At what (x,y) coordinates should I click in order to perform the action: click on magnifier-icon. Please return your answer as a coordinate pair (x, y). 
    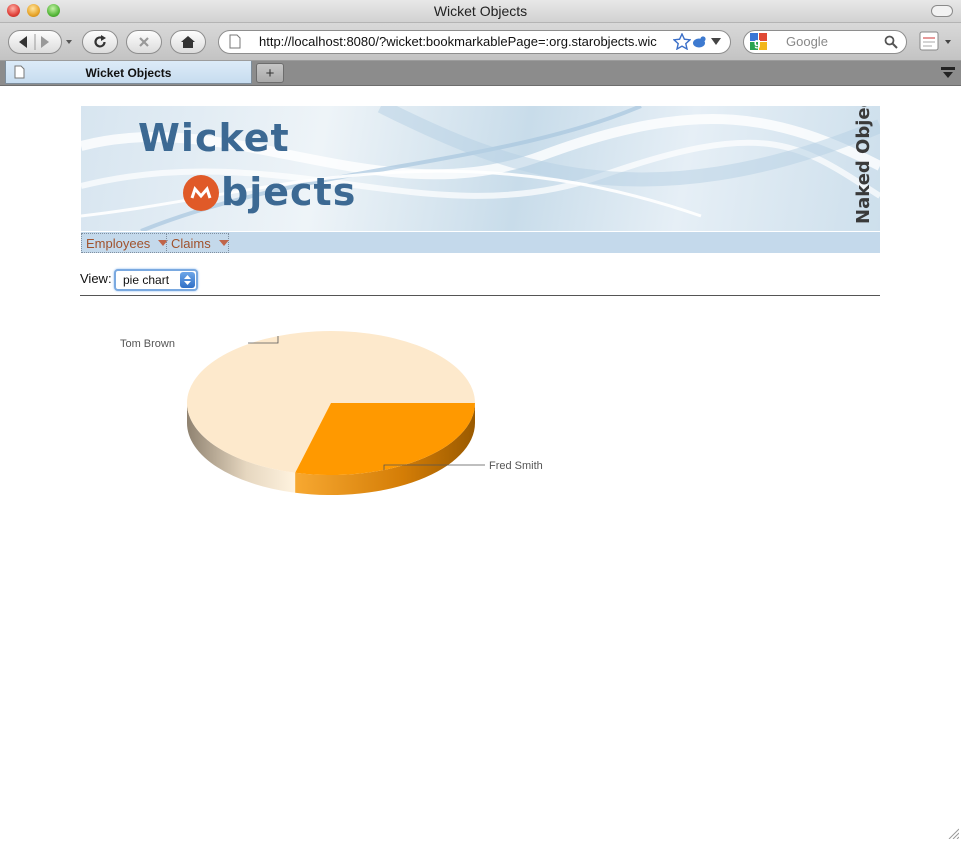
    Looking at the image, I should click on (891, 42).